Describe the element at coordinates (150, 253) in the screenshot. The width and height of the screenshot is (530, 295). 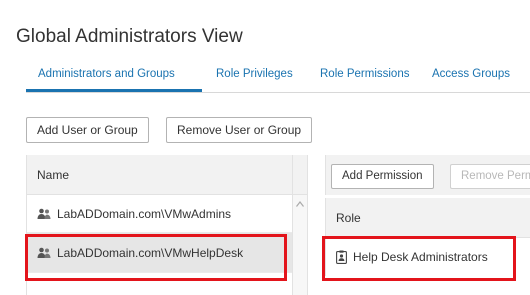
I see `row-name: LabADDomain.com\VMwHelpDesk` at that location.